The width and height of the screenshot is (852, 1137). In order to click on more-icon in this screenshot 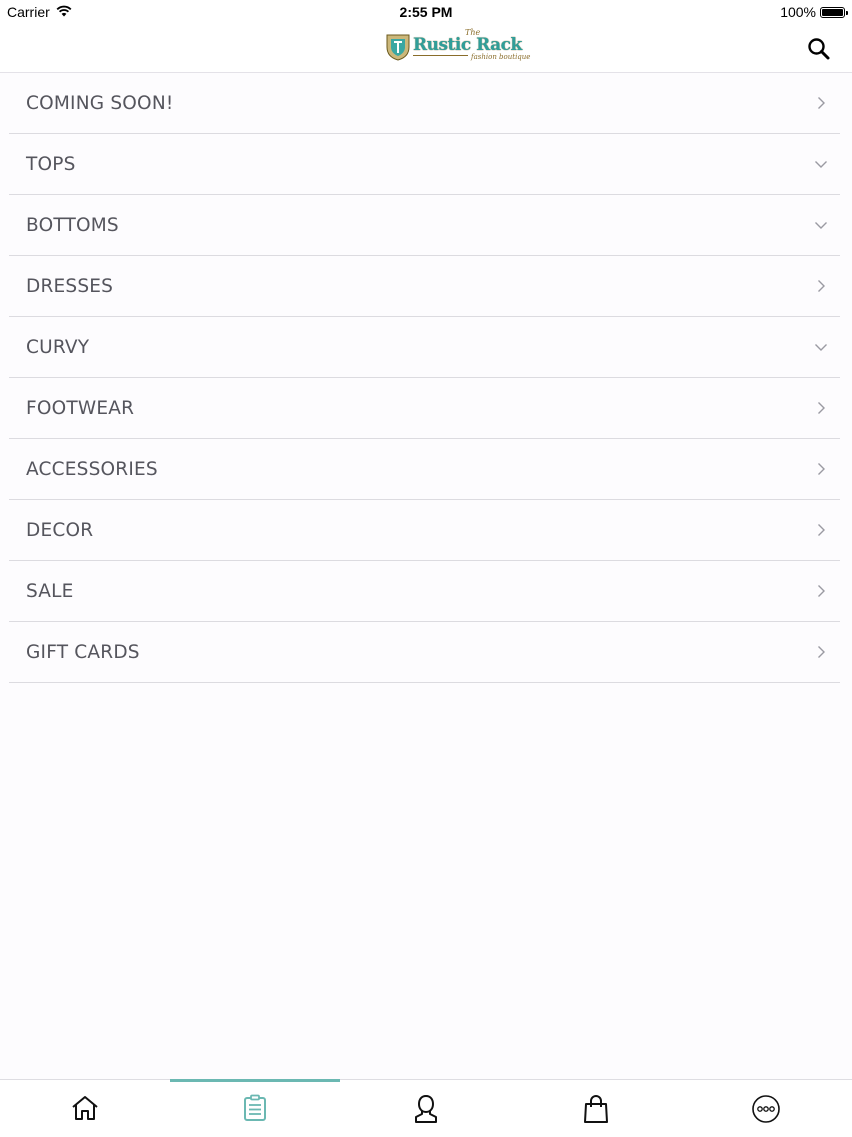, I will do `click(766, 1109)`.